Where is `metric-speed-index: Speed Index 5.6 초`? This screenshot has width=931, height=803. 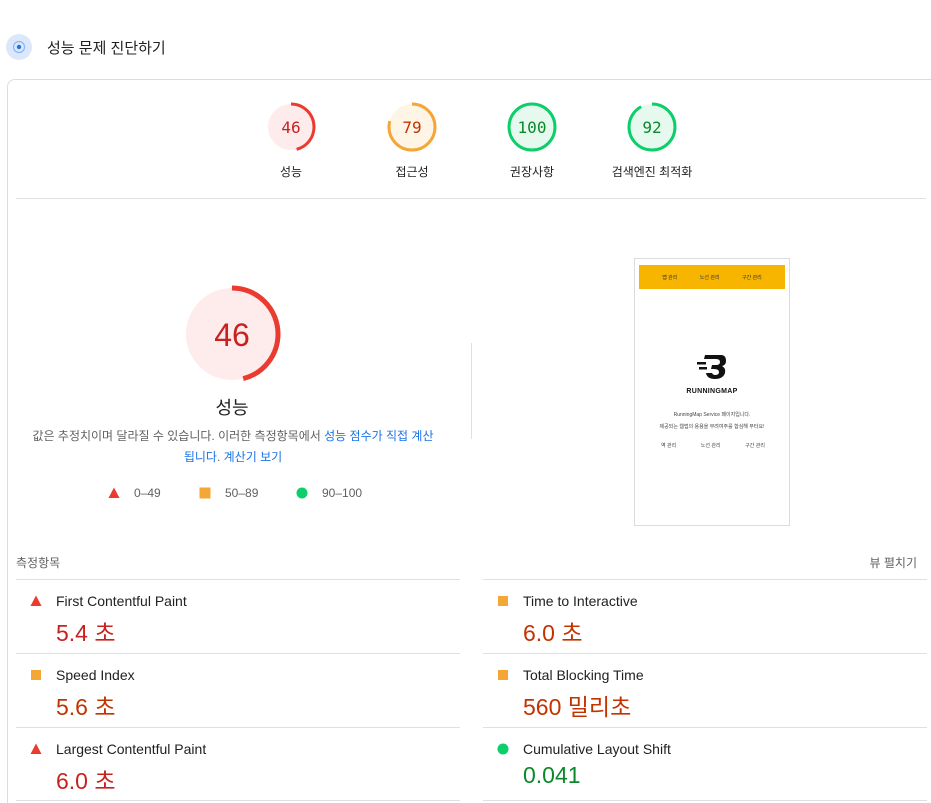 metric-speed-index: Speed Index 5.6 초 is located at coordinates (238, 690).